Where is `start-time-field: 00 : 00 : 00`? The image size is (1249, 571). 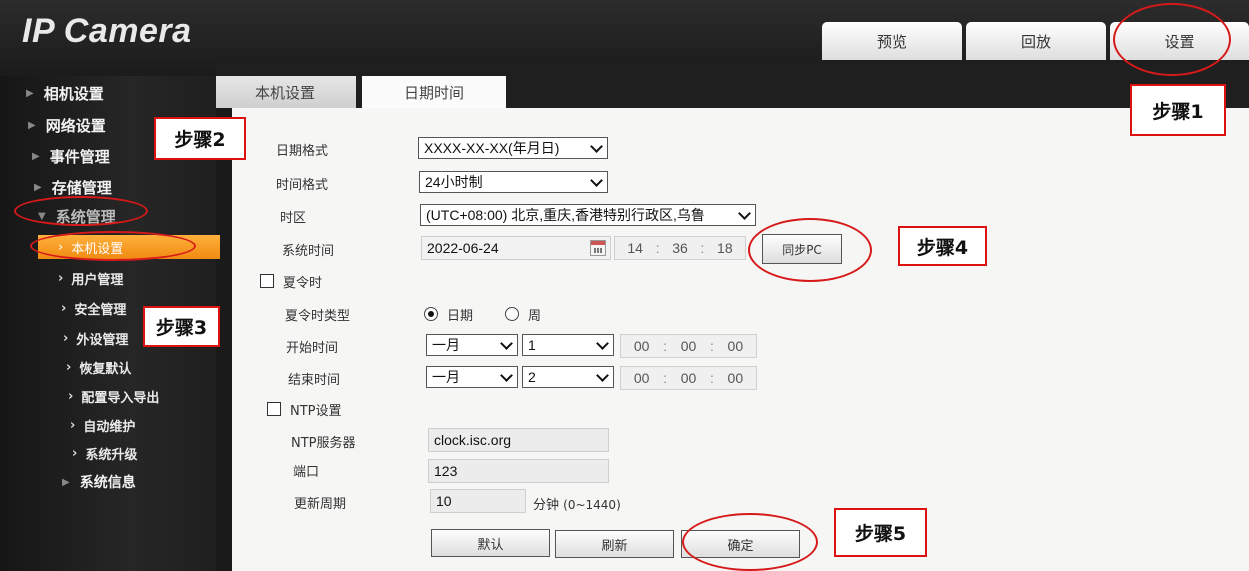
start-time-field: 00 : 00 : 00 is located at coordinates (688, 346).